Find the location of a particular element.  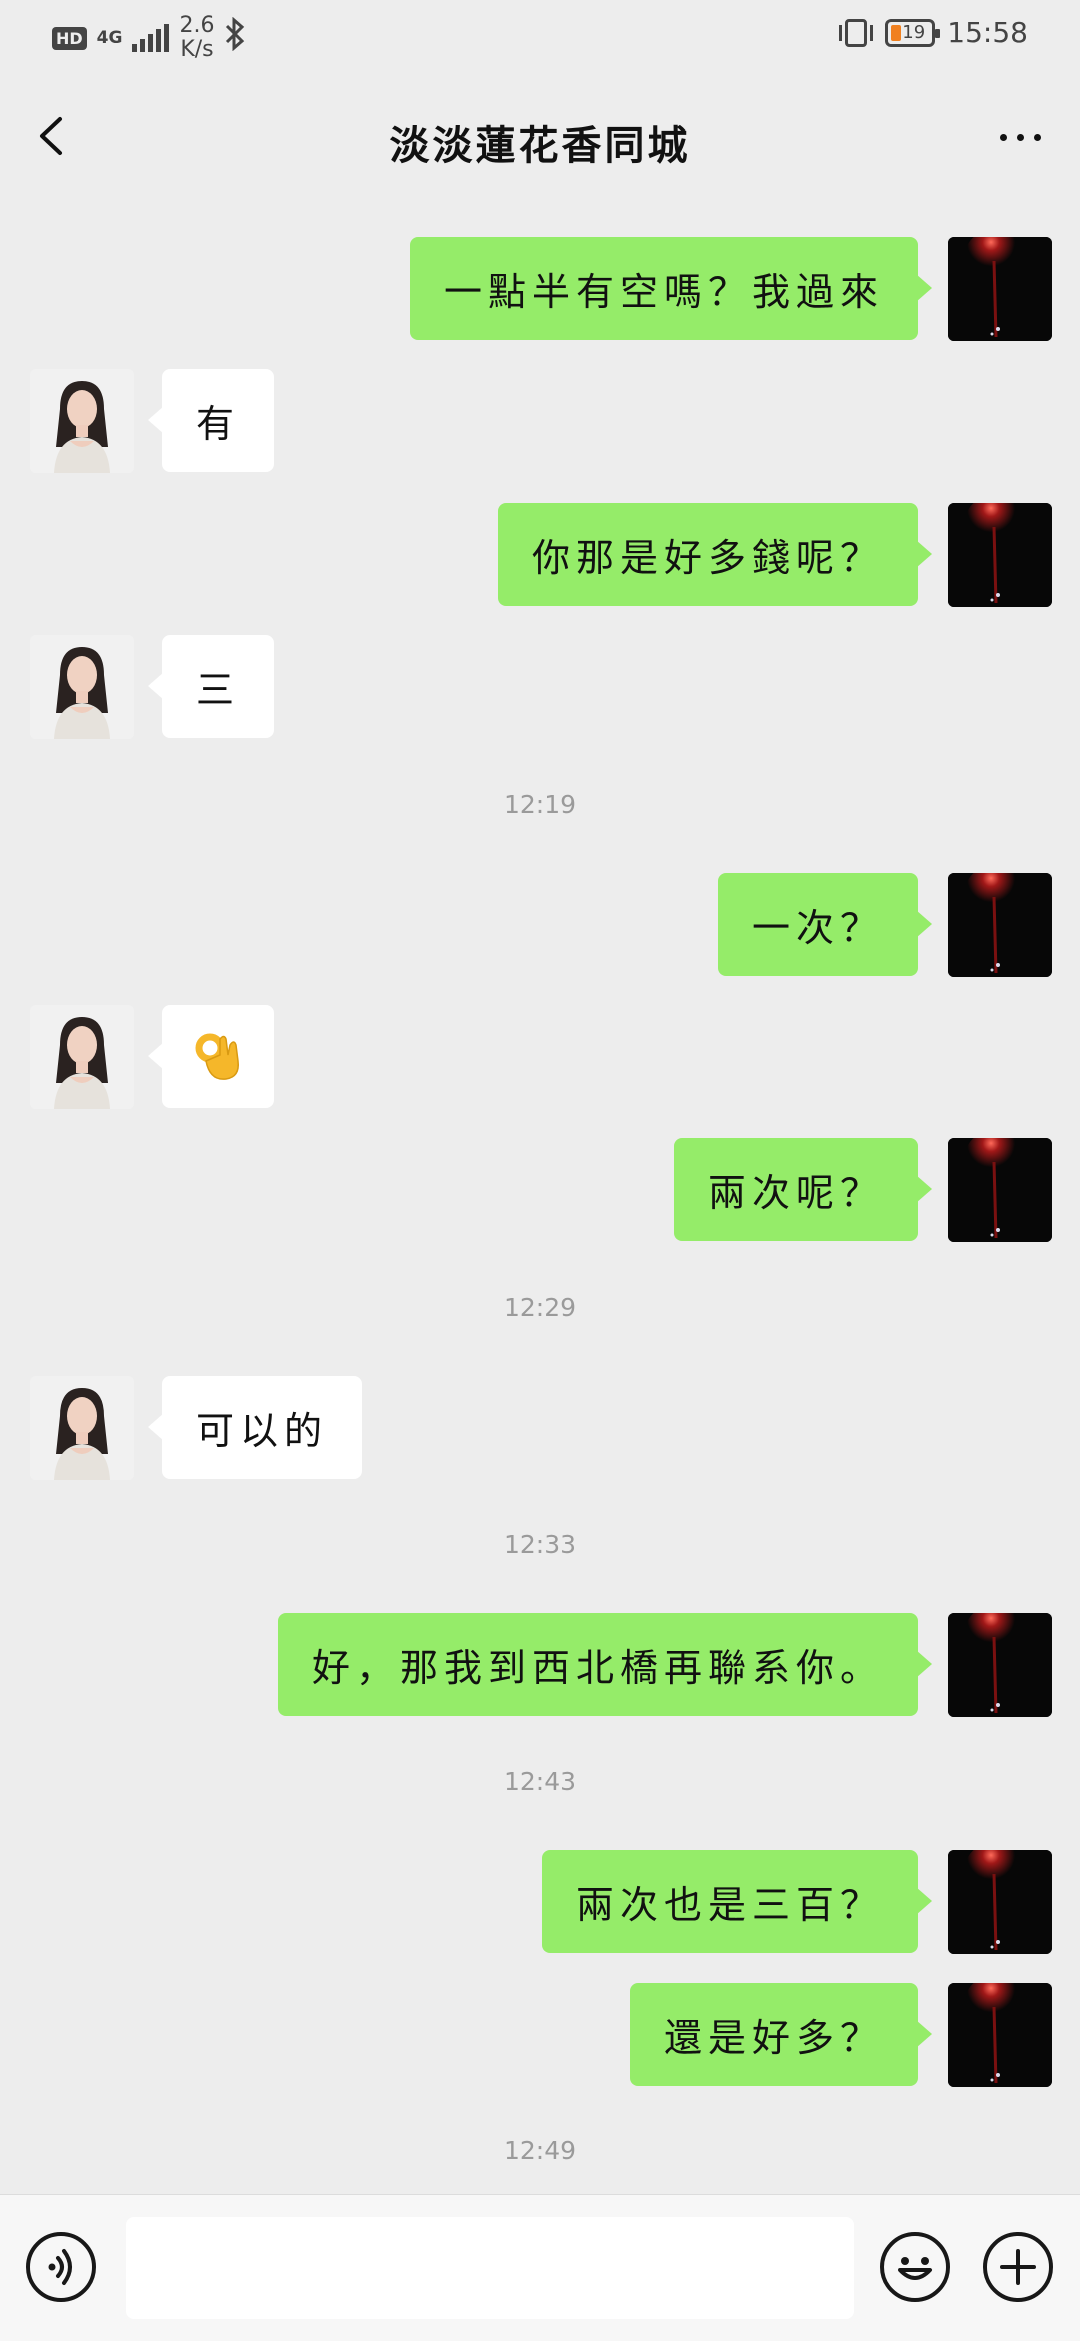

vibrate-icon is located at coordinates (856, 32).